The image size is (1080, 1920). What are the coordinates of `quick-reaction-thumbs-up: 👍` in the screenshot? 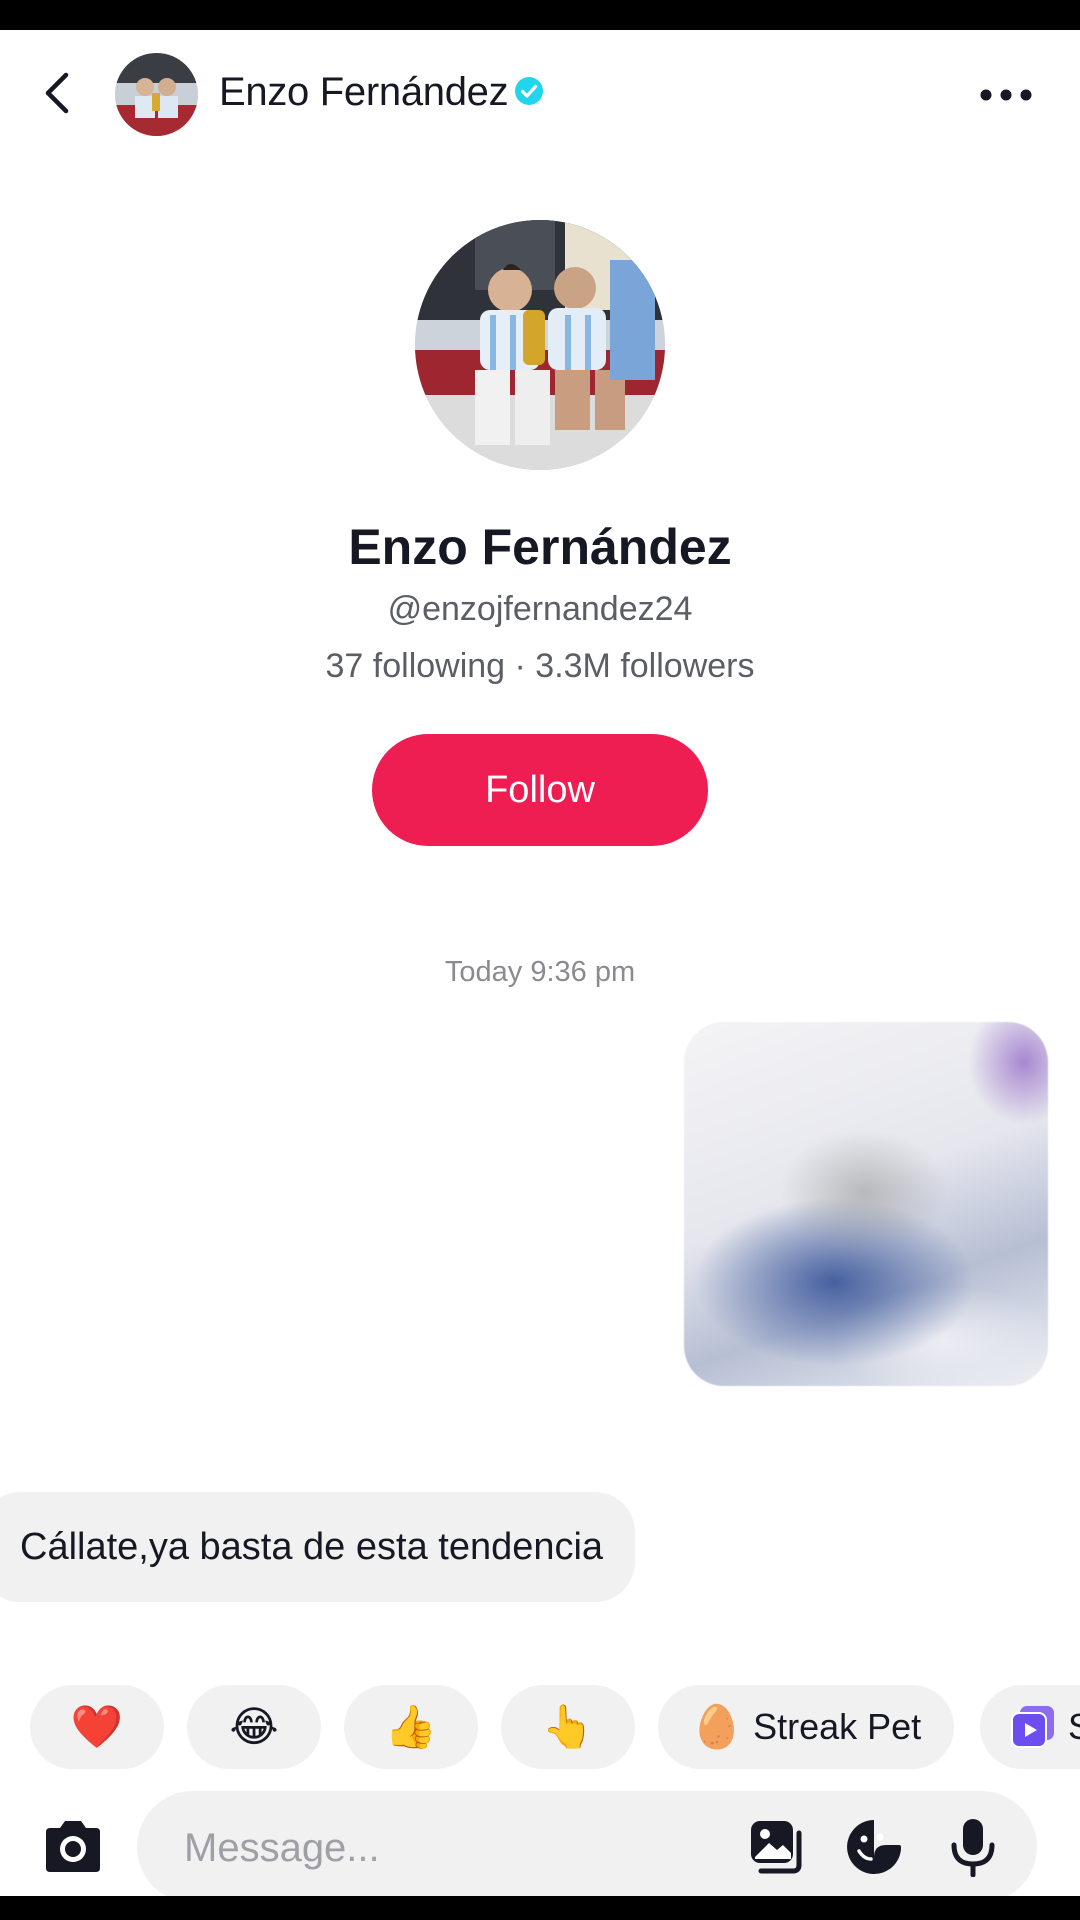 It's located at (411, 1727).